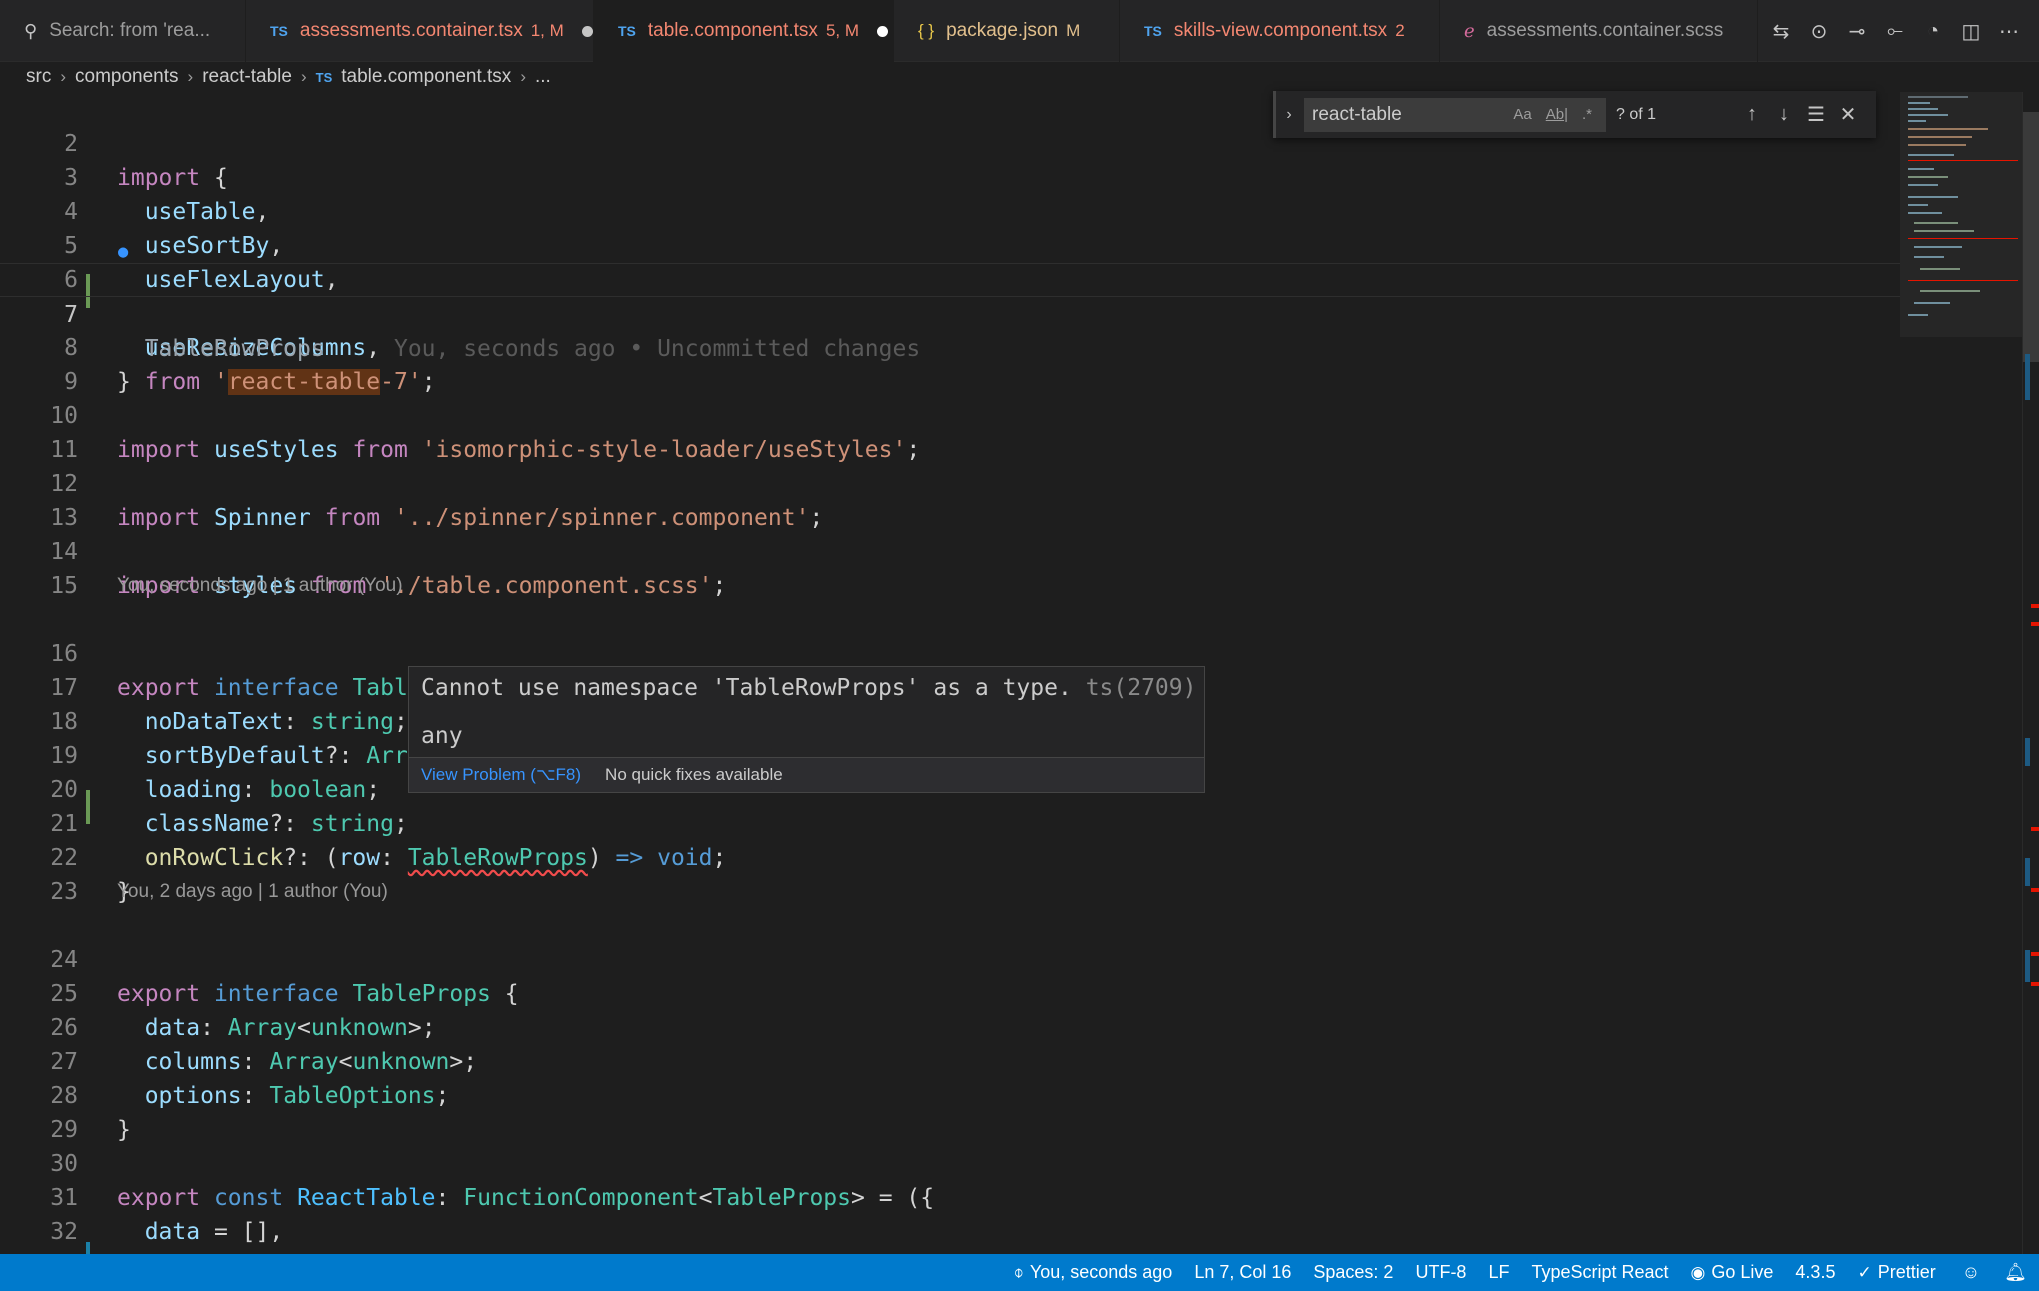  I want to click on tab-assessments-container: TS assessments.container.tsx 1, M, so click(420, 31).